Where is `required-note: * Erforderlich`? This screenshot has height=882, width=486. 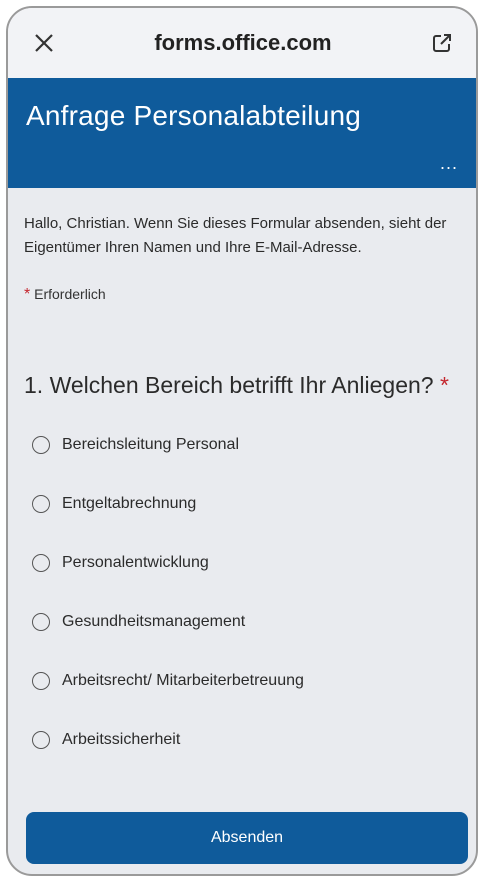 required-note: * Erforderlich is located at coordinates (242, 295).